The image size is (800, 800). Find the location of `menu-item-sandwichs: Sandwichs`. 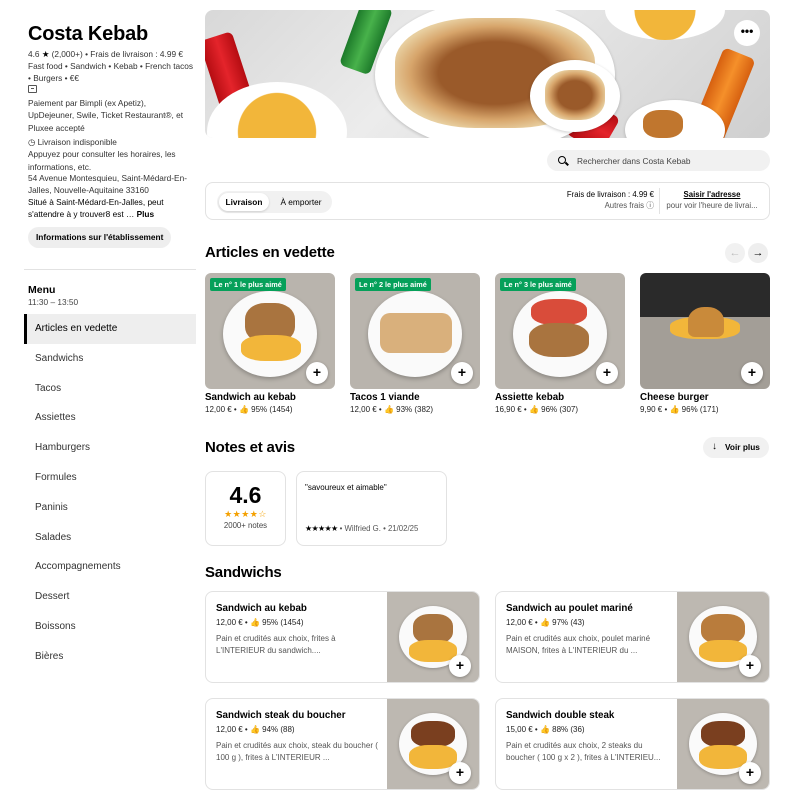

menu-item-sandwichs: Sandwichs is located at coordinates (110, 359).